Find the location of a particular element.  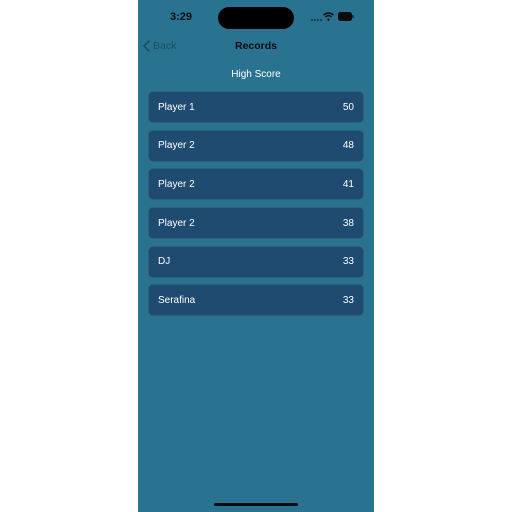

status-time: 3:29 is located at coordinates (181, 17).